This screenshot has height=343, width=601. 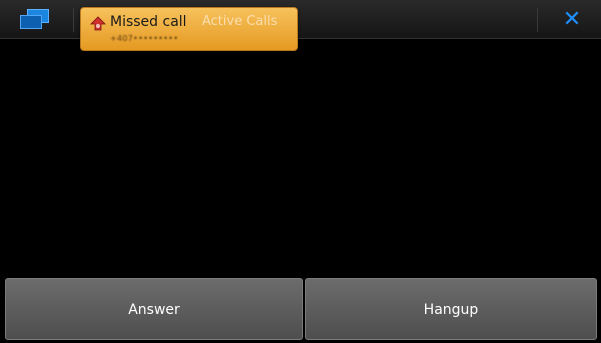 I want to click on title-bar-divider-right, so click(x=537, y=20).